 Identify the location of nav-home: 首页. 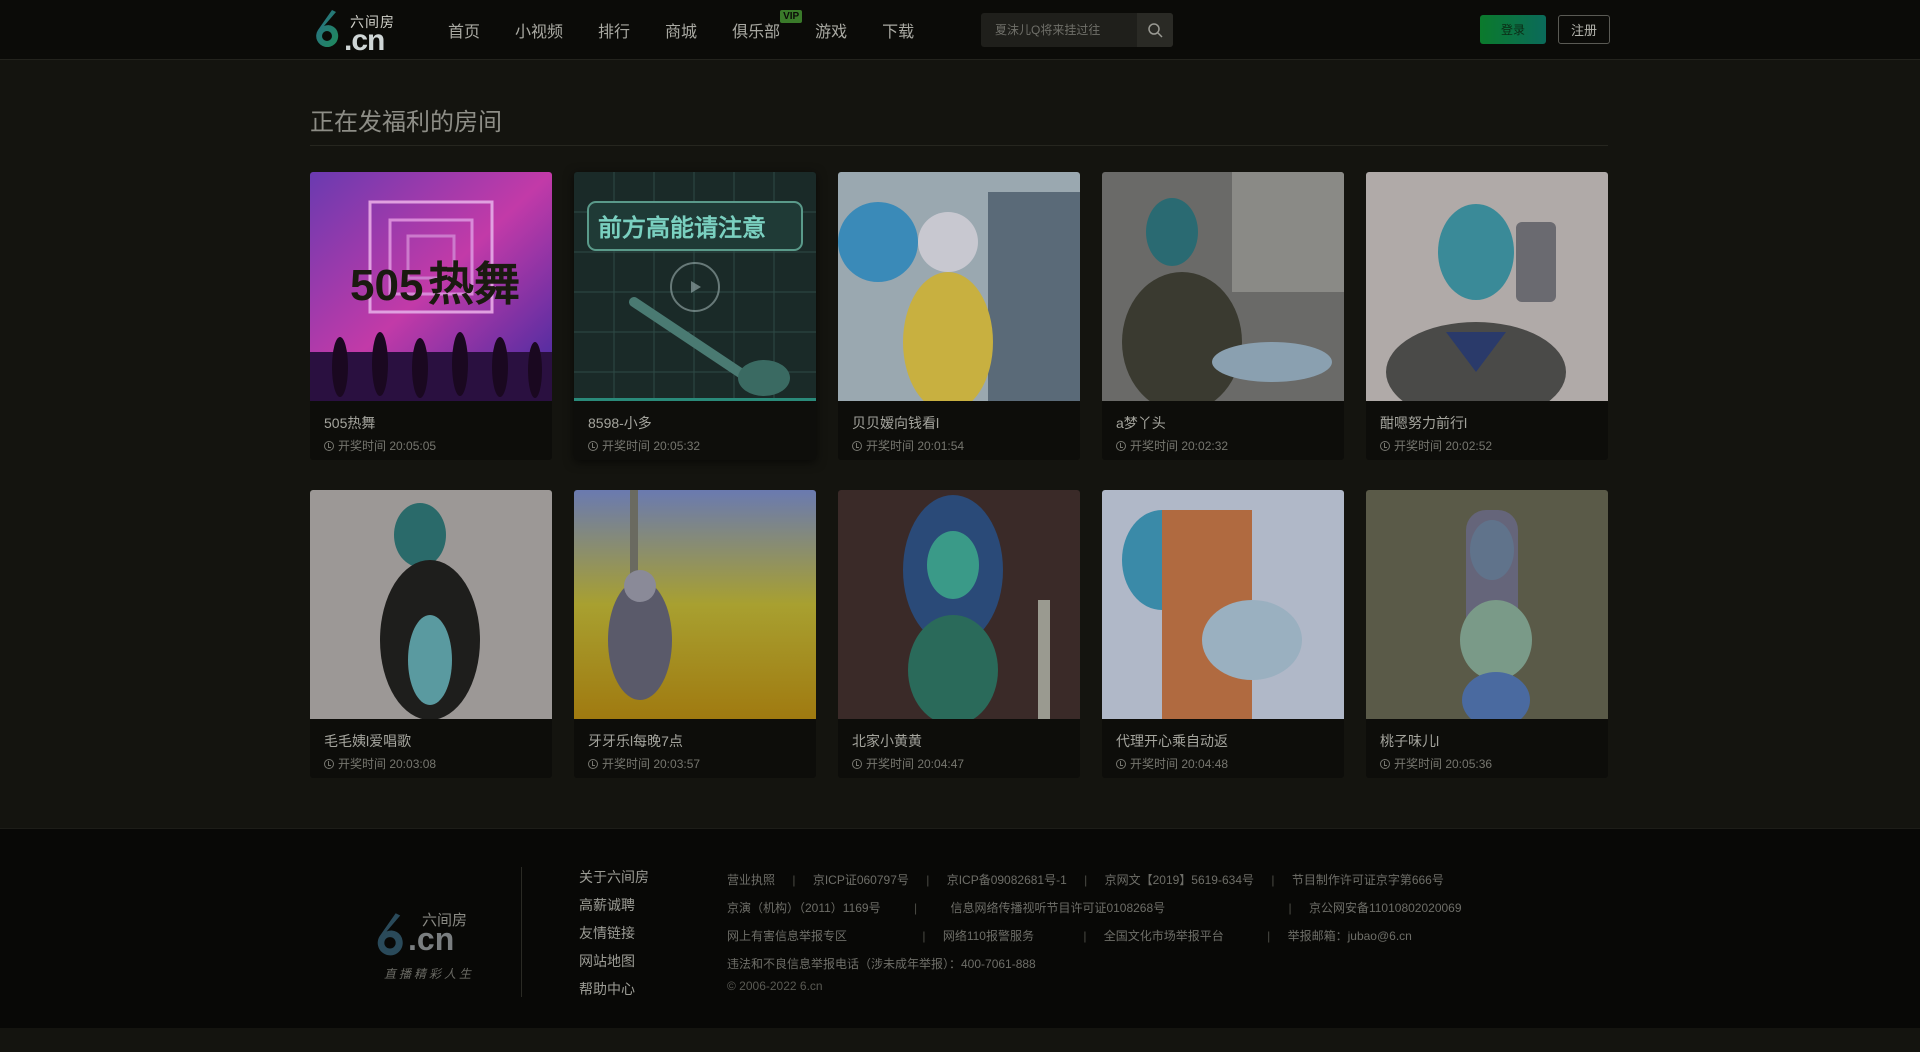
(464, 30).